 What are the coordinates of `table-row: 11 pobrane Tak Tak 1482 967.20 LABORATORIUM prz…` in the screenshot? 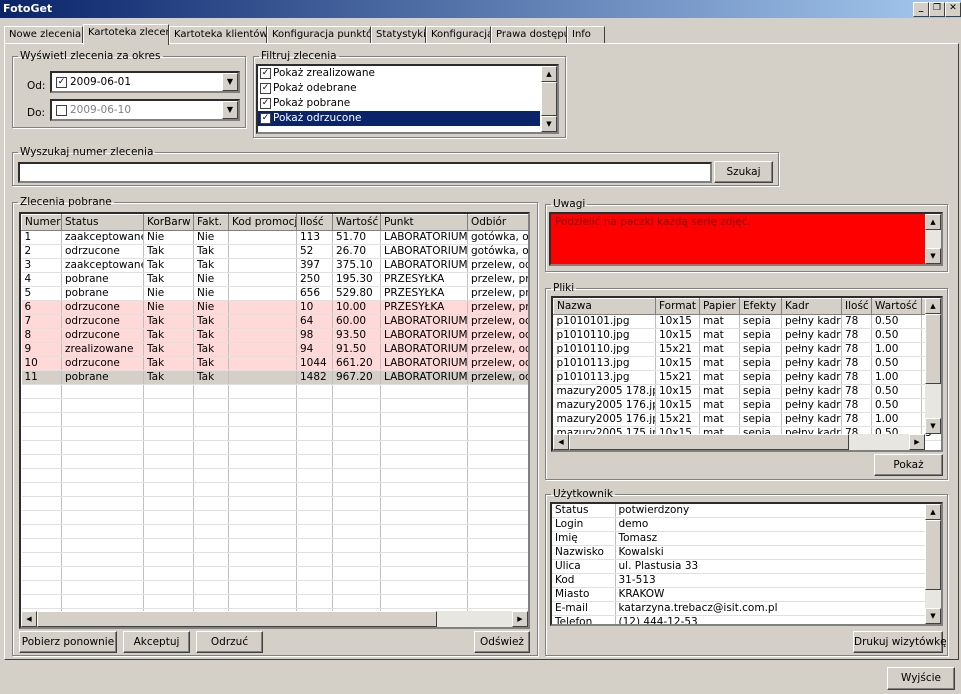 It's located at (274, 377).